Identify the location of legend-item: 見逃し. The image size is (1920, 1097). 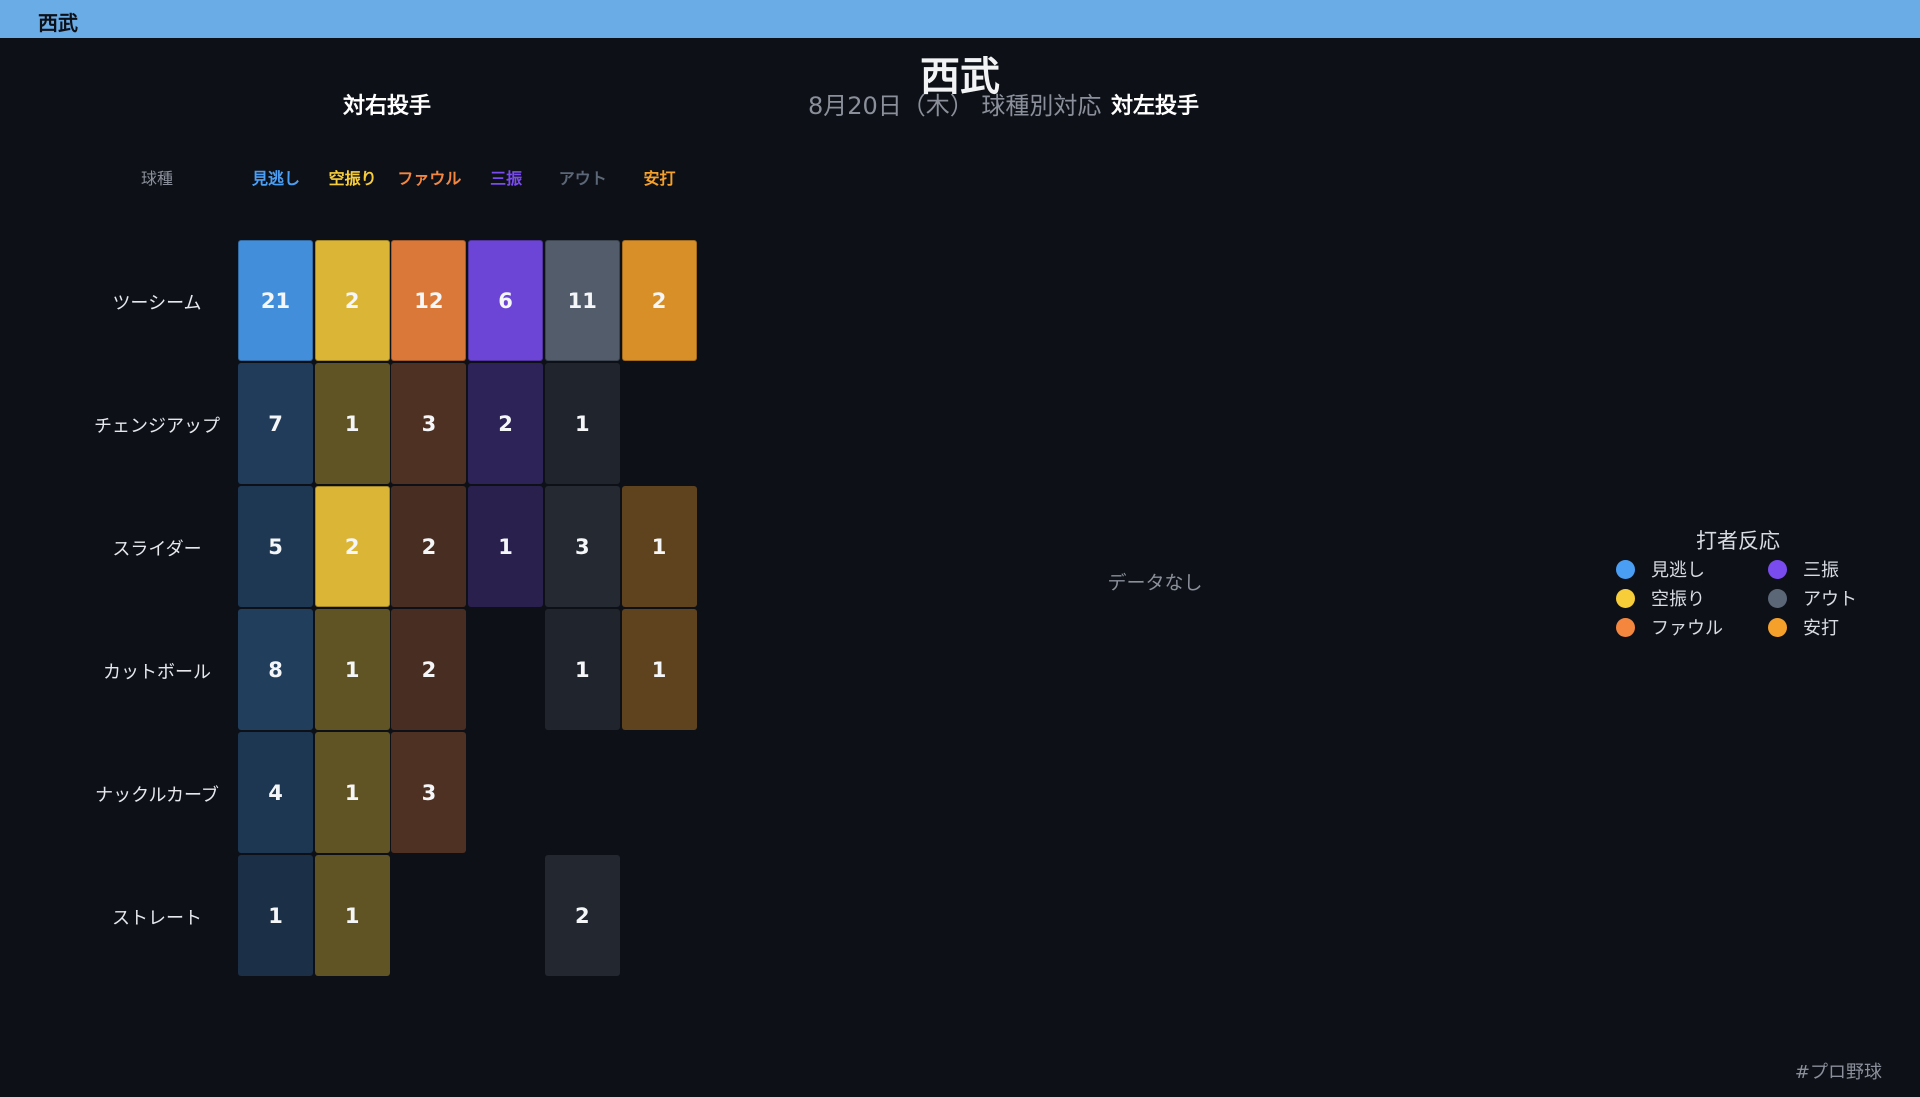
(1660, 569).